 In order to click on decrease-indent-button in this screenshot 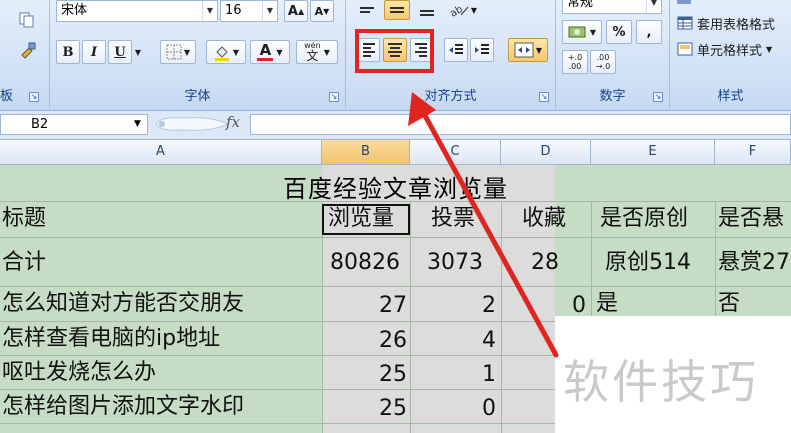, I will do `click(456, 50)`.